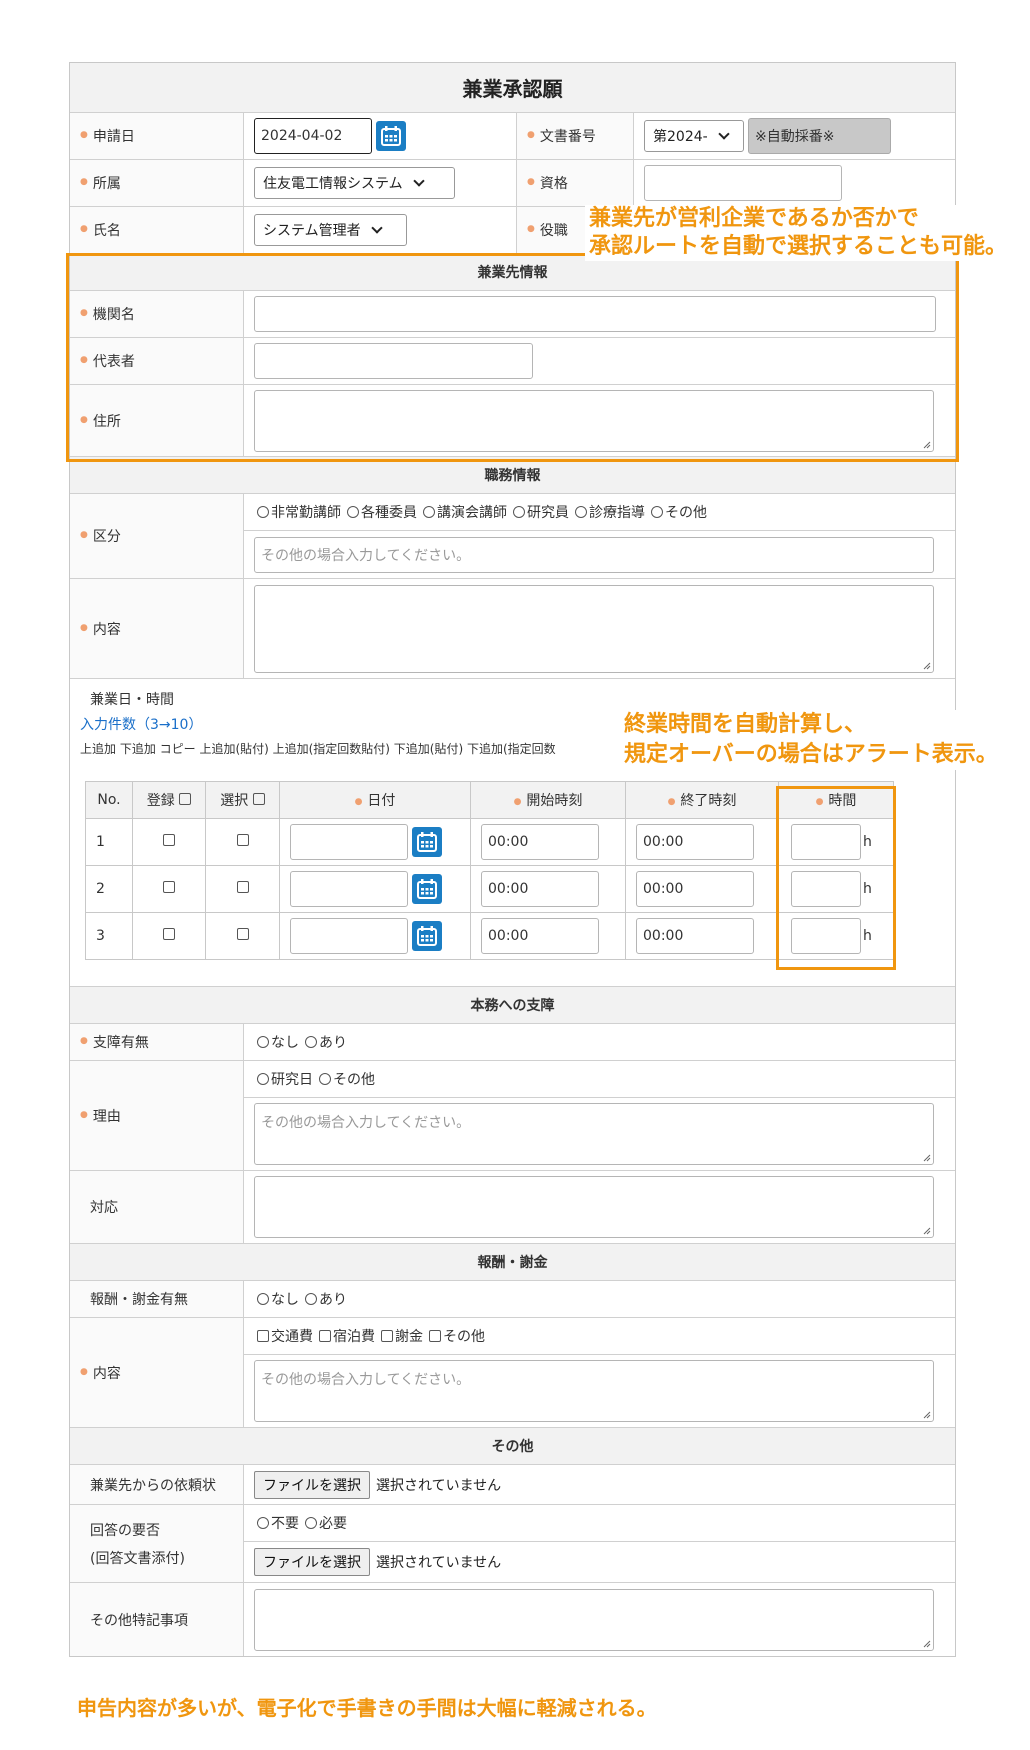 This screenshot has height=1750, width=1030. I want to click on reward-content-textarea: その他の場合入力してください。, so click(594, 1391).